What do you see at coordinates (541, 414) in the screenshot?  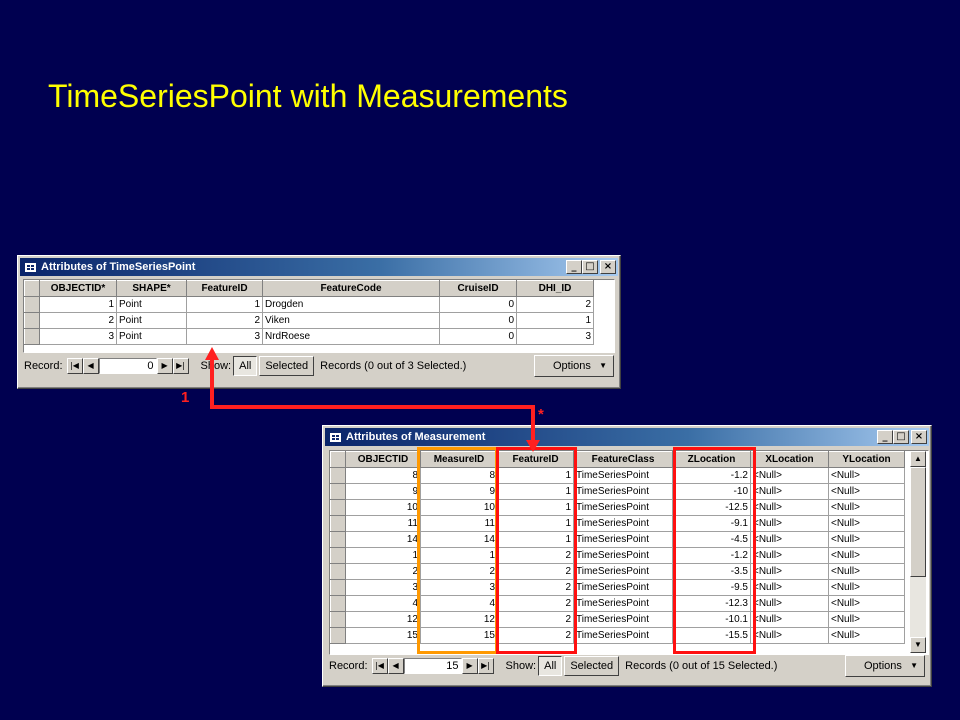 I see `many-cardinality-label: *` at bounding box center [541, 414].